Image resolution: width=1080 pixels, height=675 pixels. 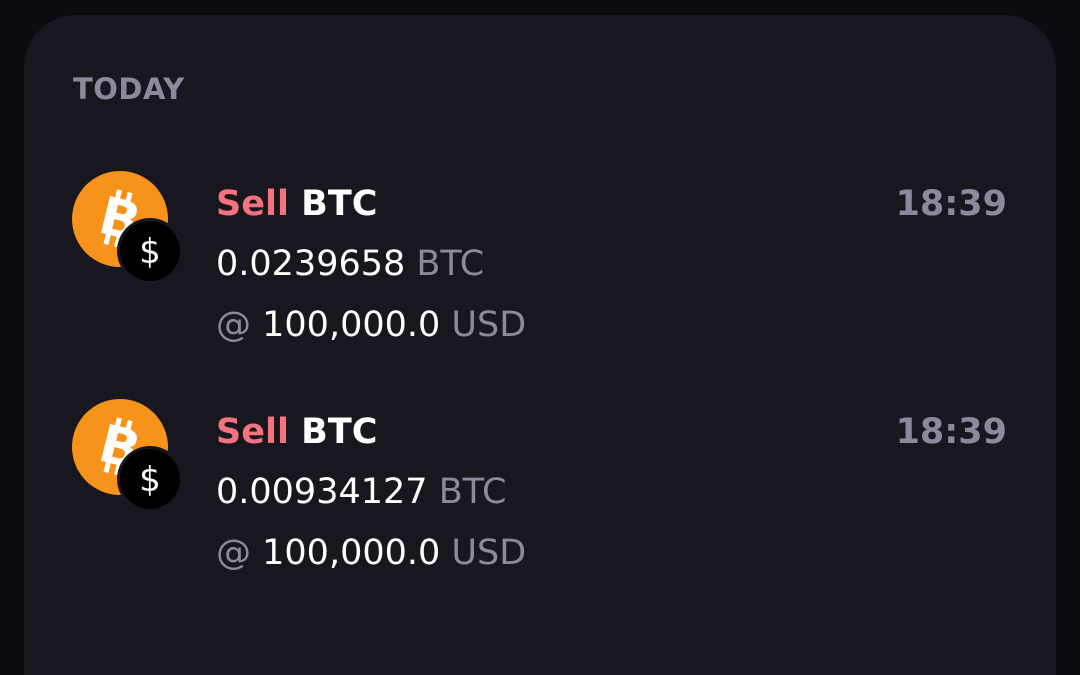 What do you see at coordinates (311, 264) in the screenshot?
I see `trade-amount: 0.0239658` at bounding box center [311, 264].